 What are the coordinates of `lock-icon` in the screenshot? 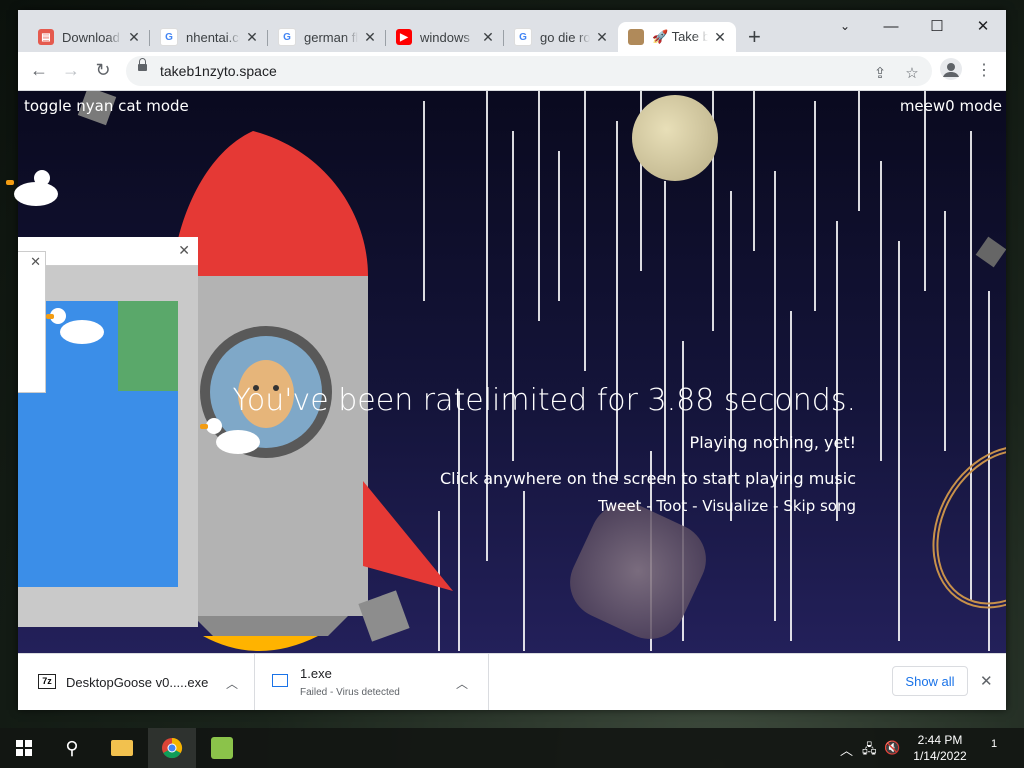 It's located at (142, 64).